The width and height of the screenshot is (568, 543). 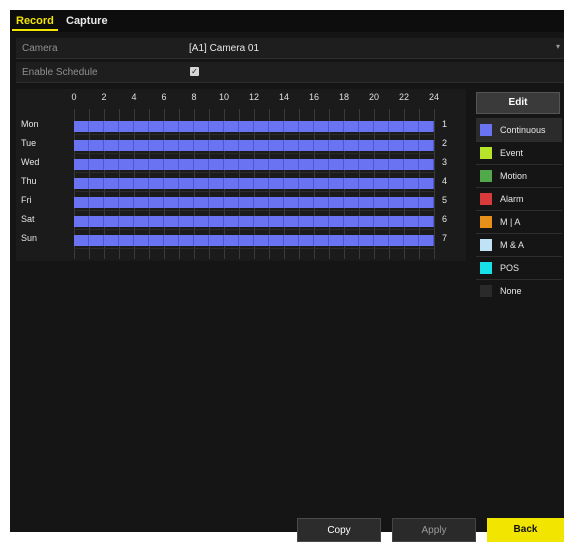 I want to click on legend-item-motion: Motion, so click(x=519, y=175).